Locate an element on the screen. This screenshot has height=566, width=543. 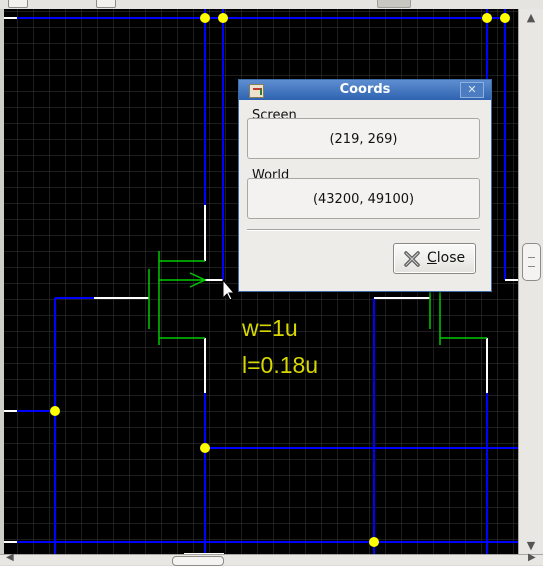
dialog-titlebar: Coords ✕ is located at coordinates (365, 90).